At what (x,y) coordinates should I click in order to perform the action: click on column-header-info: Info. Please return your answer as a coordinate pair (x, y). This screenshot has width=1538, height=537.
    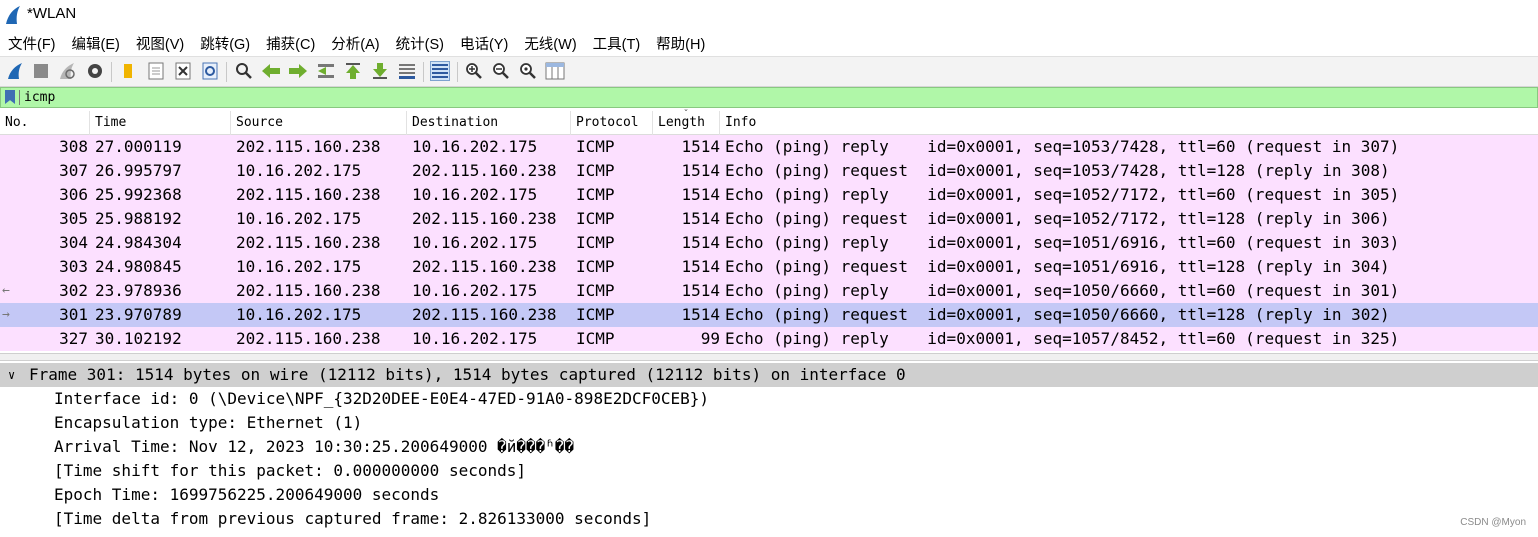
    Looking at the image, I should click on (1129, 123).